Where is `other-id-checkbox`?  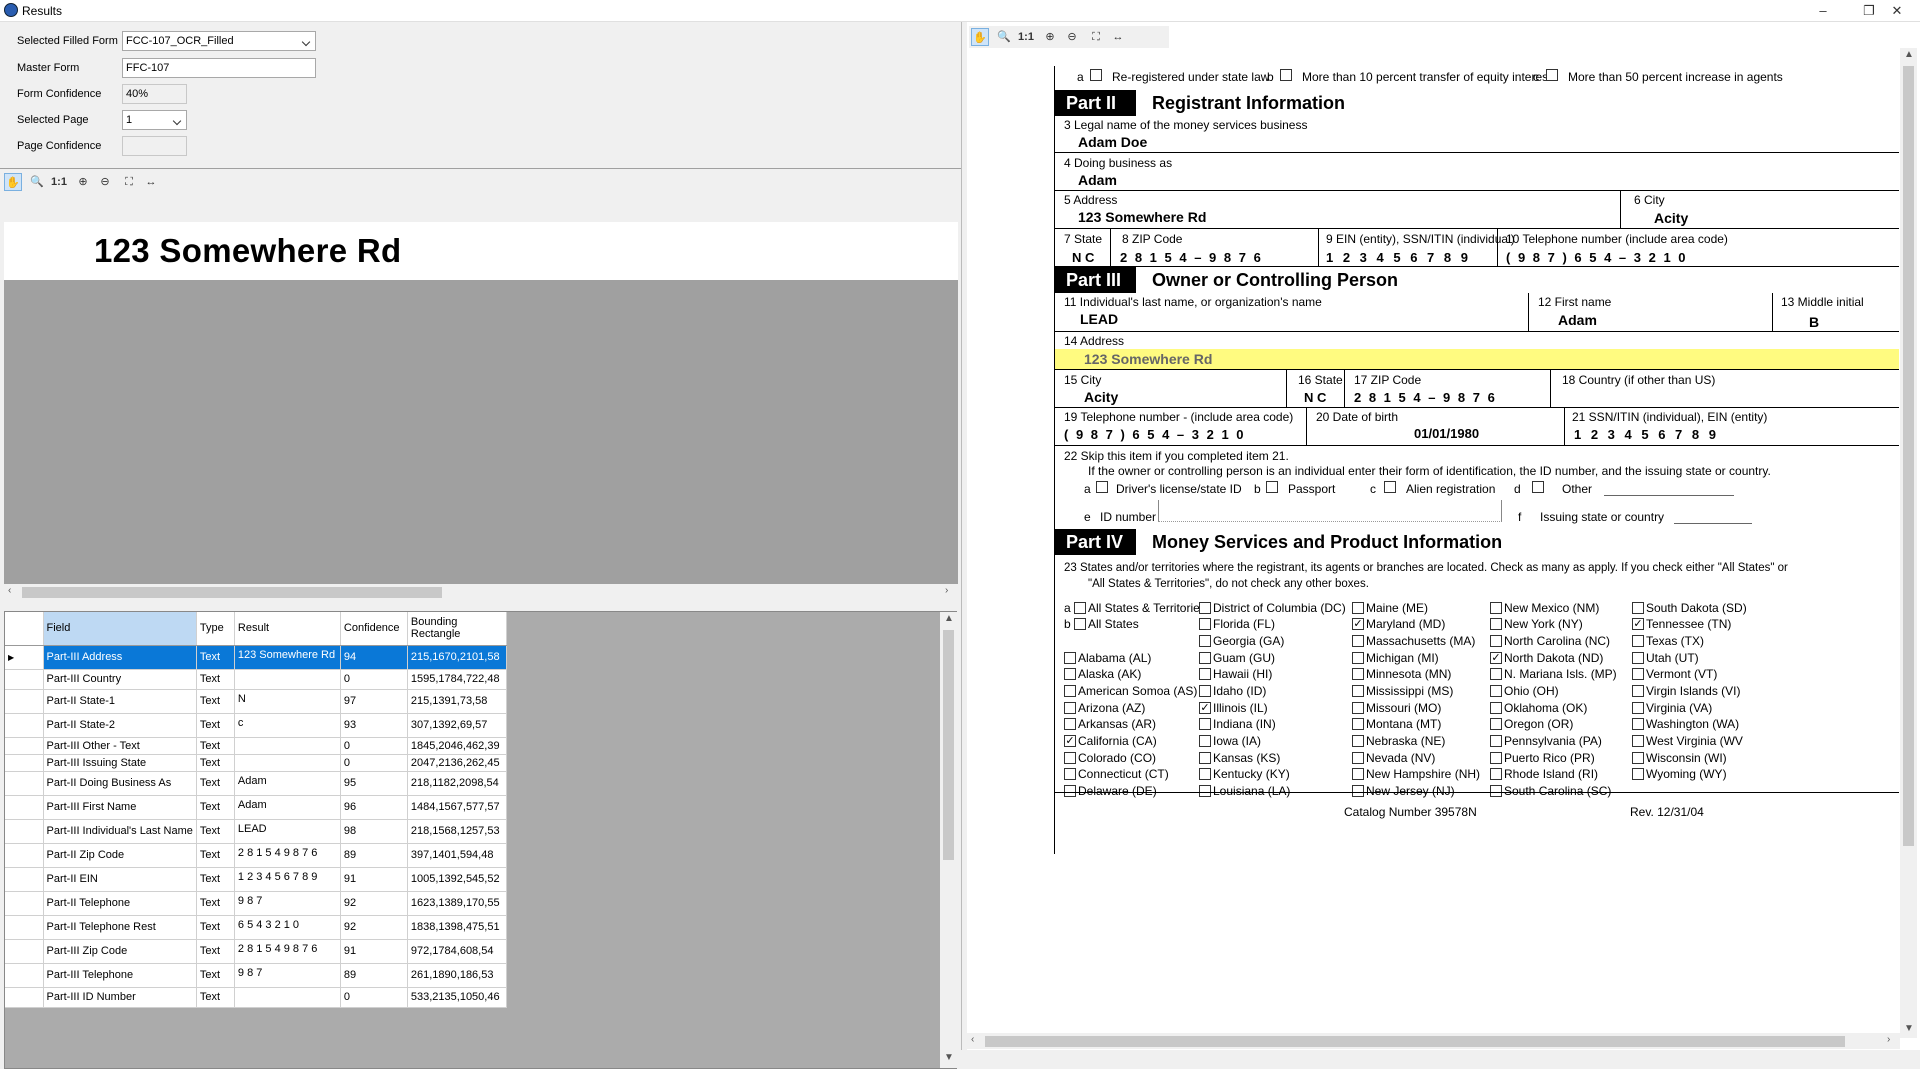
other-id-checkbox is located at coordinates (1538, 487).